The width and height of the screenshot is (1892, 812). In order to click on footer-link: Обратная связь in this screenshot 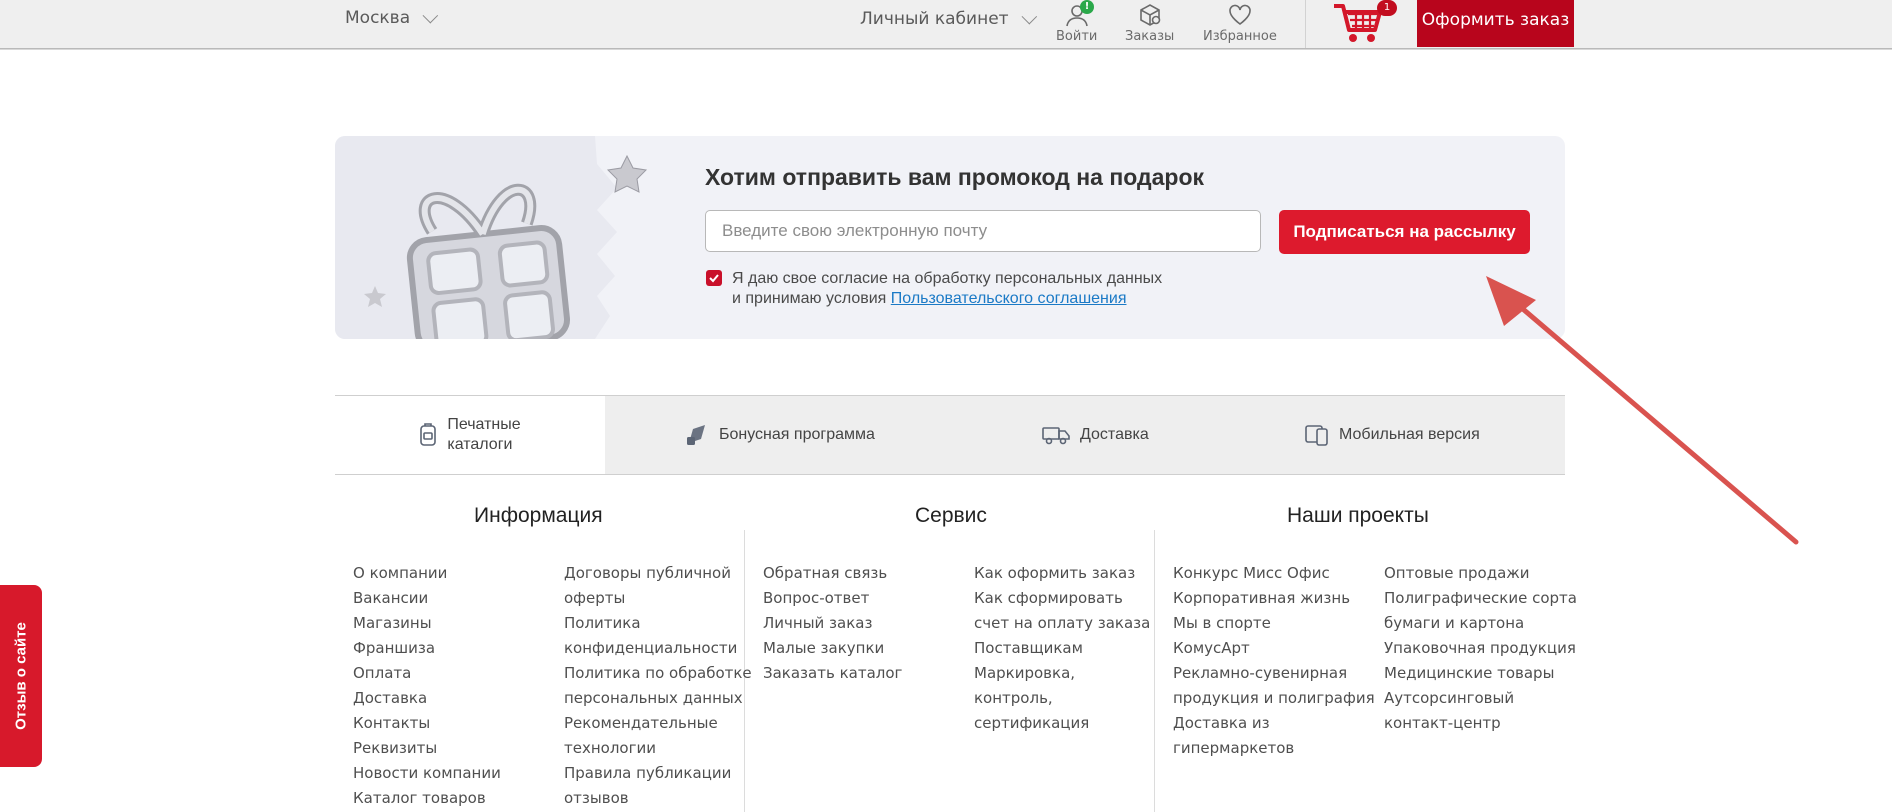, I will do `click(825, 573)`.